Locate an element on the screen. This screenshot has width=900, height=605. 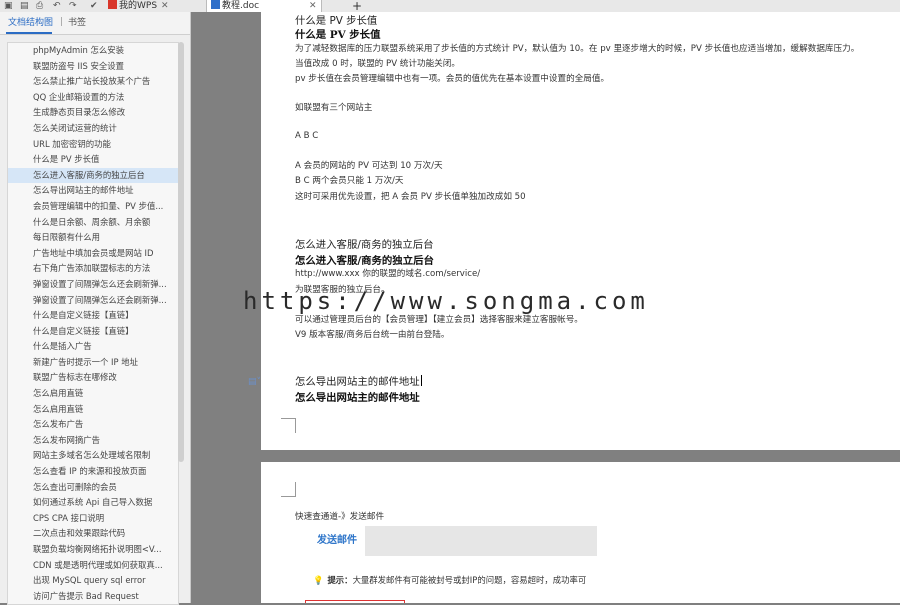
body-text-line: 当值改成 0 时，联盟的 PV 统计功能关闭。 is located at coordinates (377, 63).